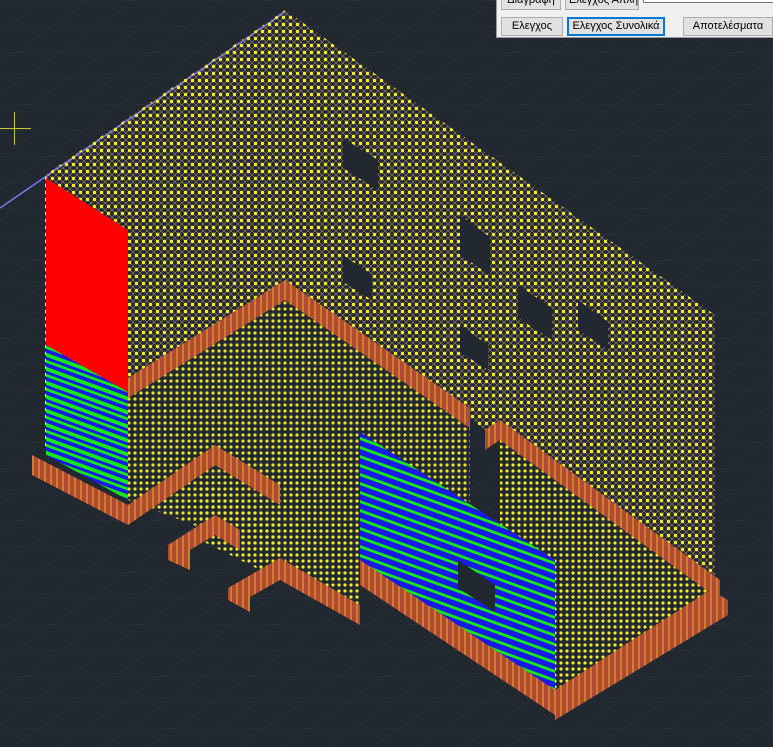  Describe the element at coordinates (532, 26) in the screenshot. I see `check-button: Ελεγχος` at that location.